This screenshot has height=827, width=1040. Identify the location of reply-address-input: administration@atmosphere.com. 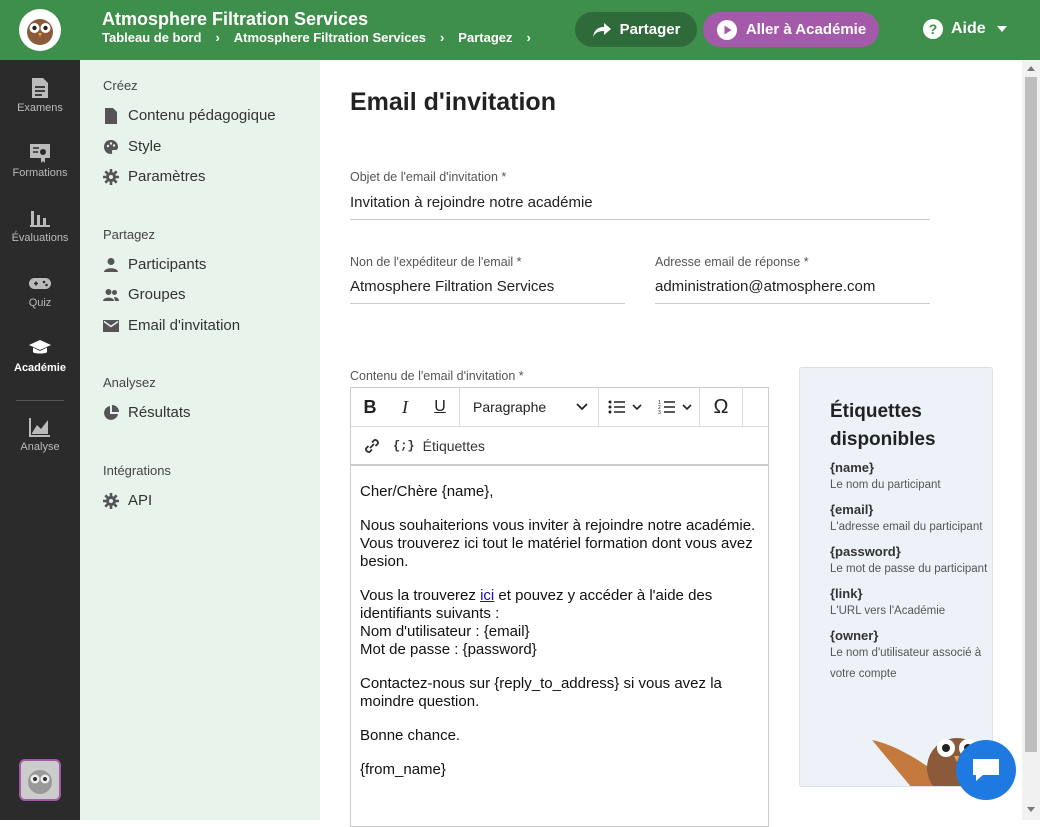
(792, 291).